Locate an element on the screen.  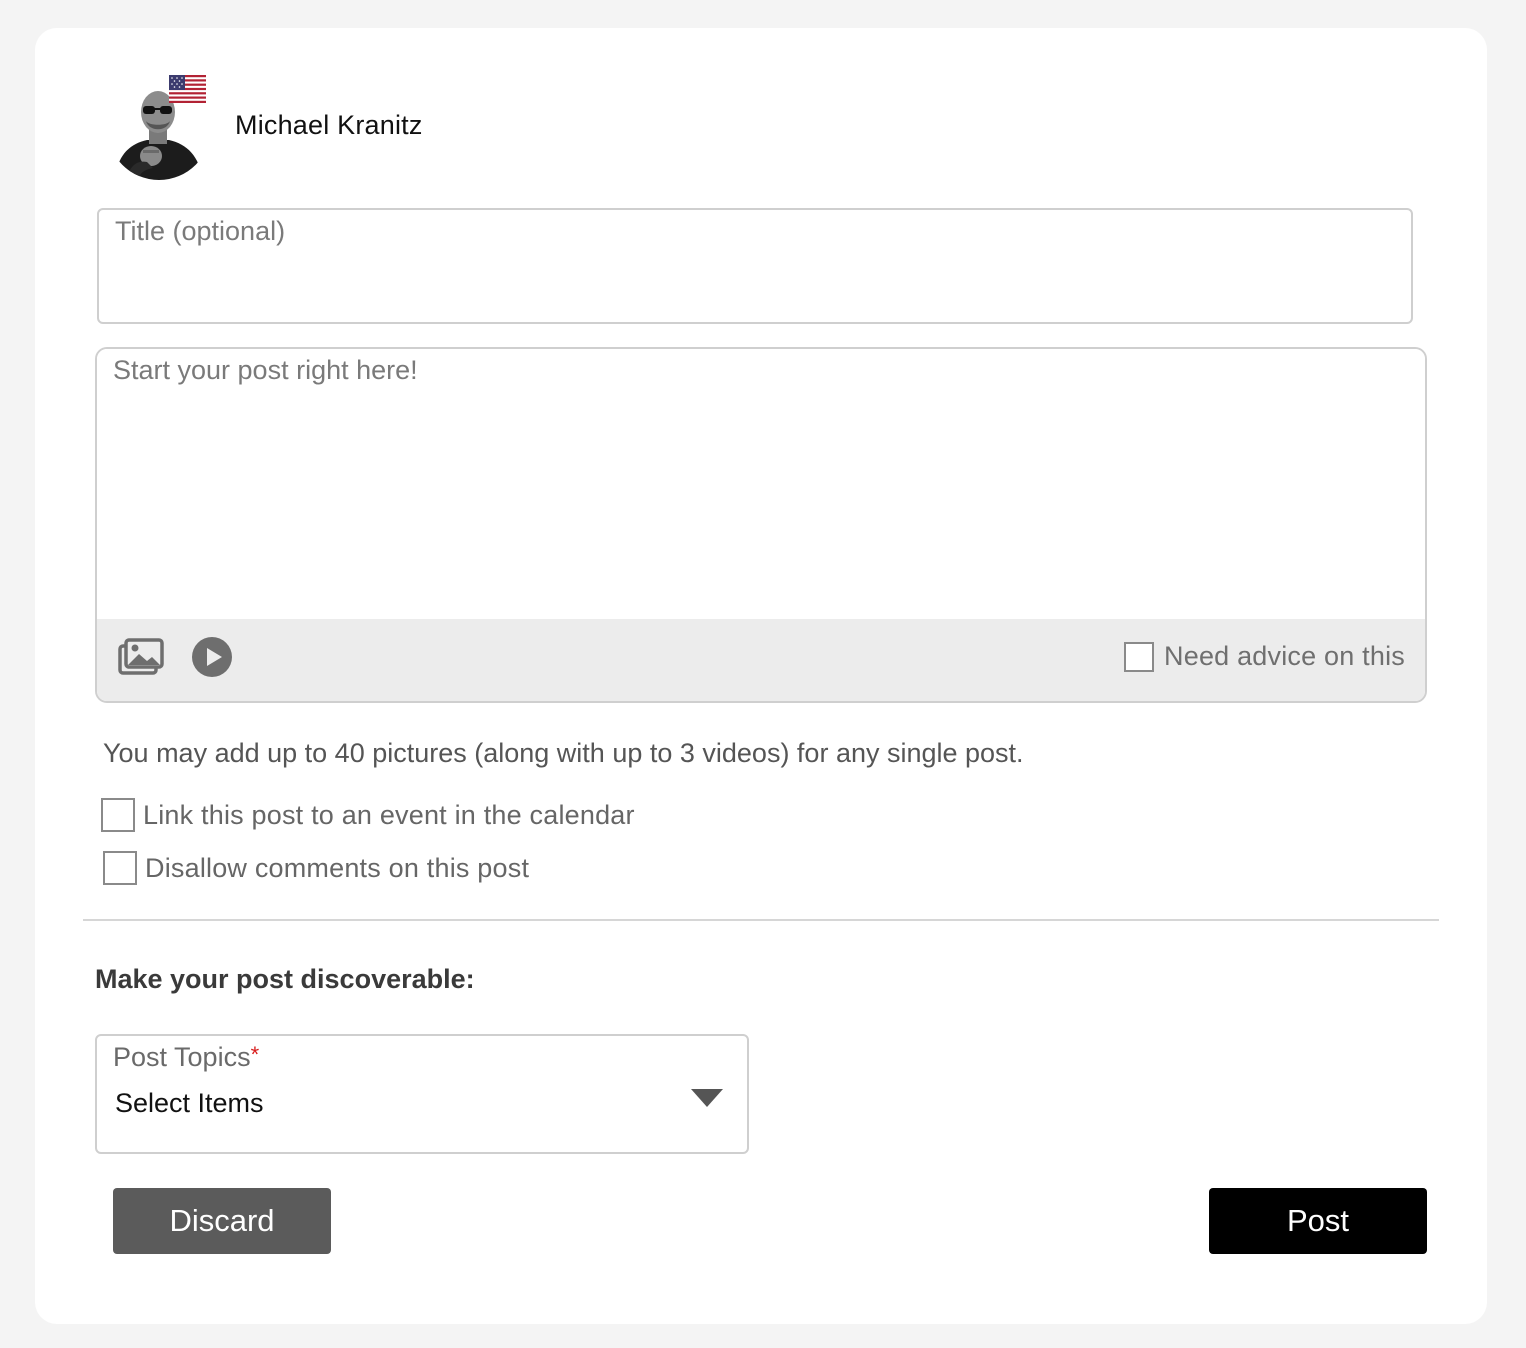
post-topics-select: Post Topics* Select Items is located at coordinates (422, 1094).